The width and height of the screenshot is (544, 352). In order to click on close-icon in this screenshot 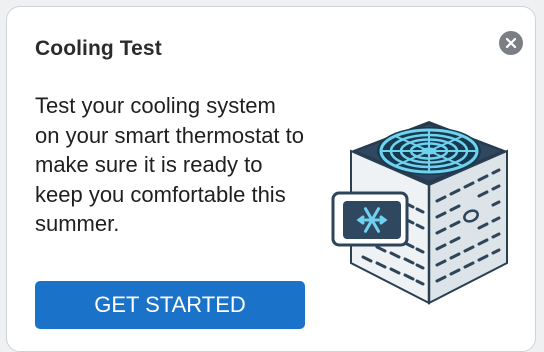, I will do `click(511, 43)`.